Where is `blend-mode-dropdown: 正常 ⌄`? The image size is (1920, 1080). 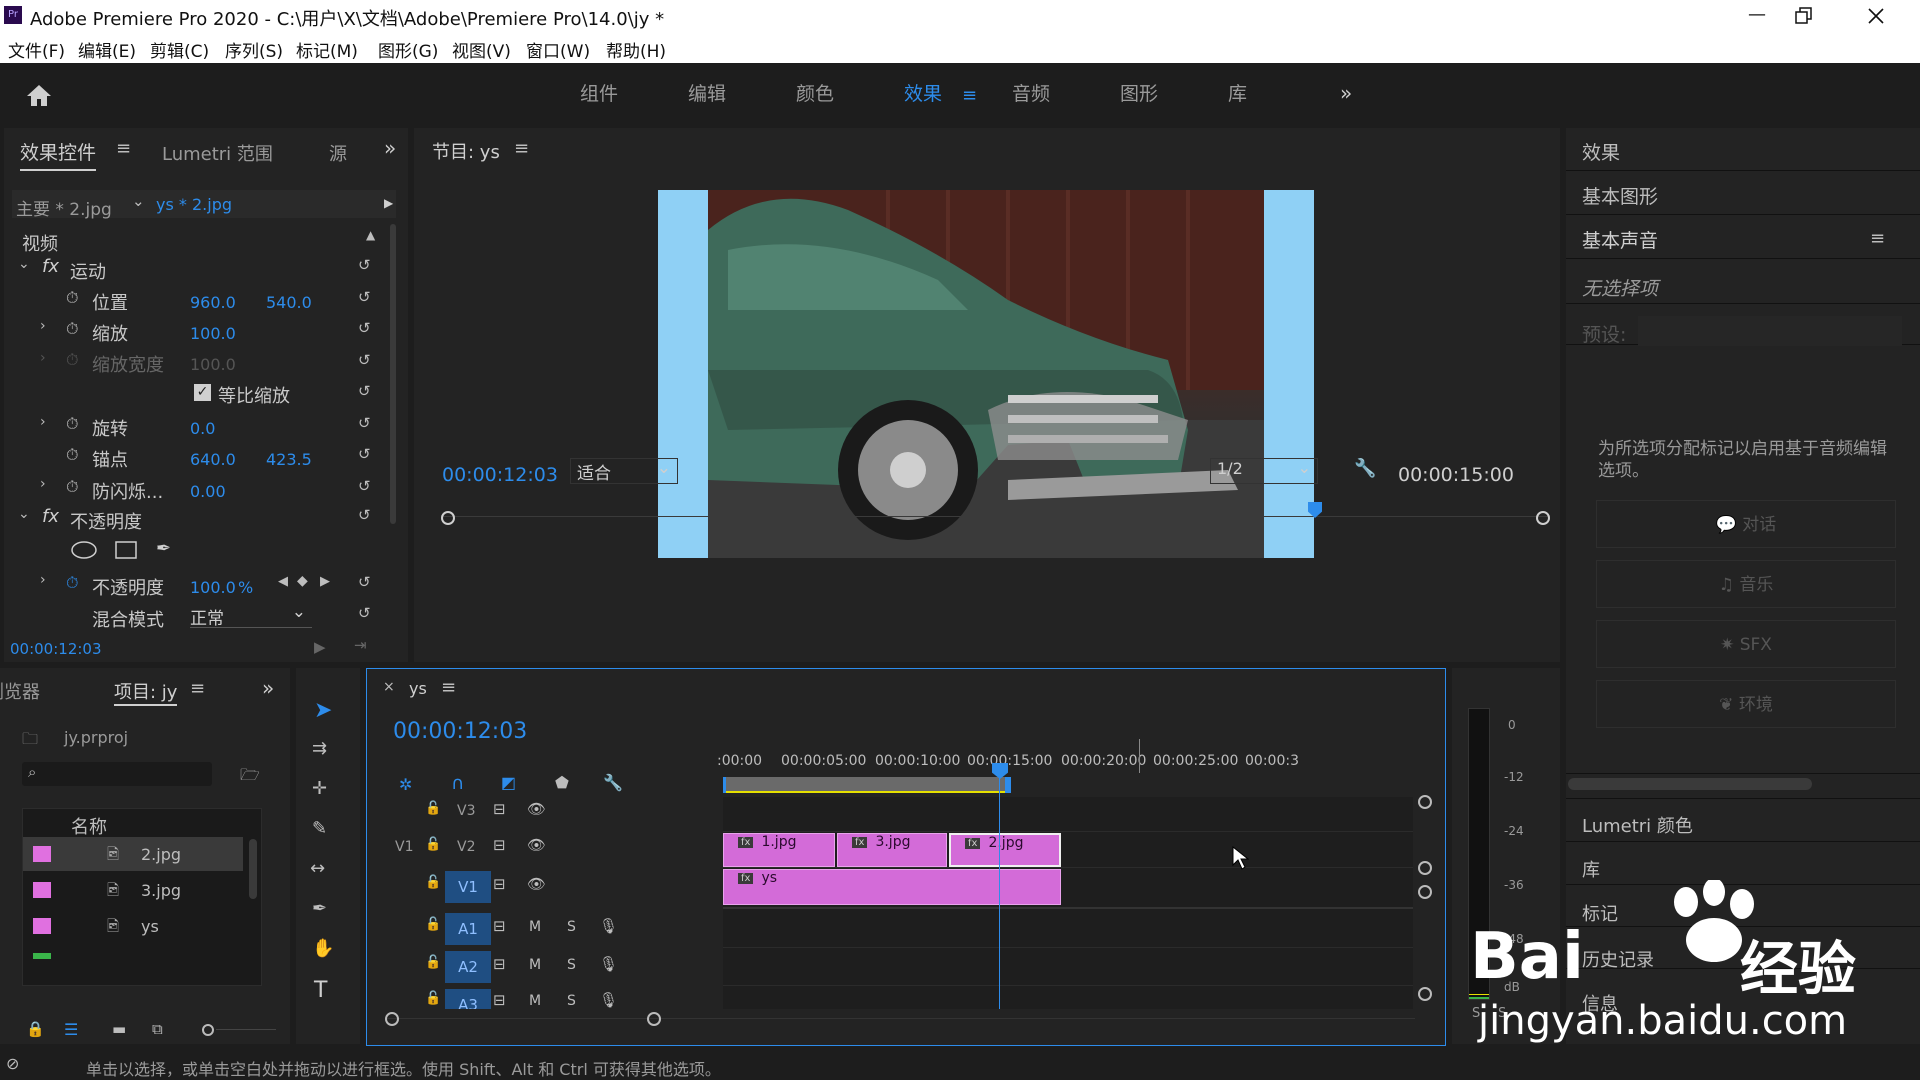 blend-mode-dropdown: 正常 ⌄ is located at coordinates (251, 615).